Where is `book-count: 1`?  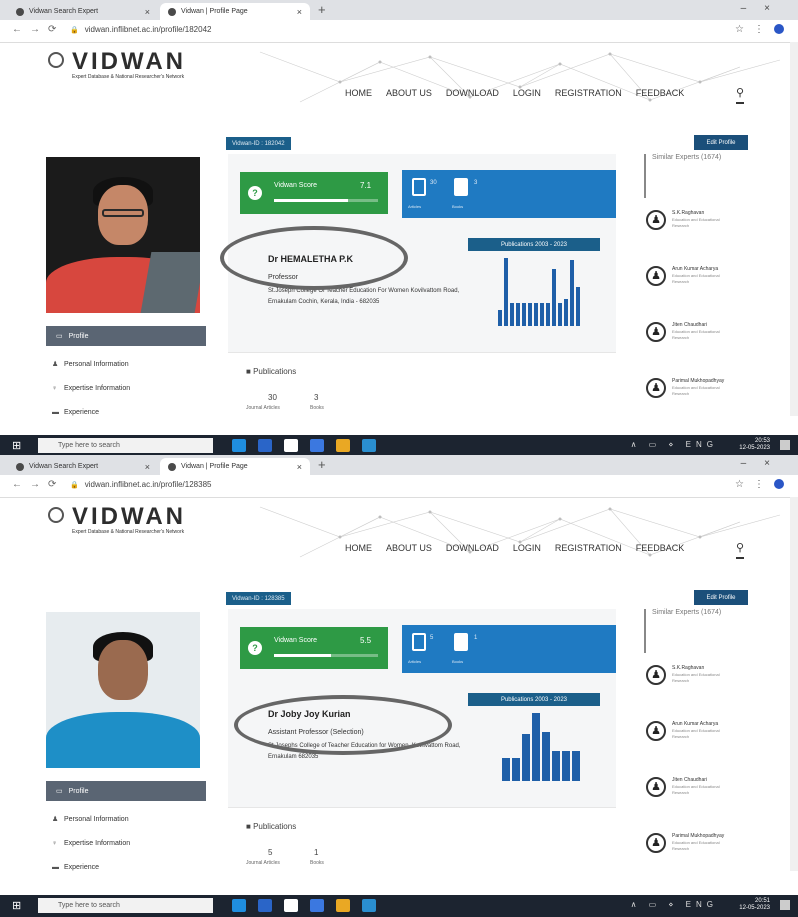
book-count: 1 is located at coordinates (316, 852).